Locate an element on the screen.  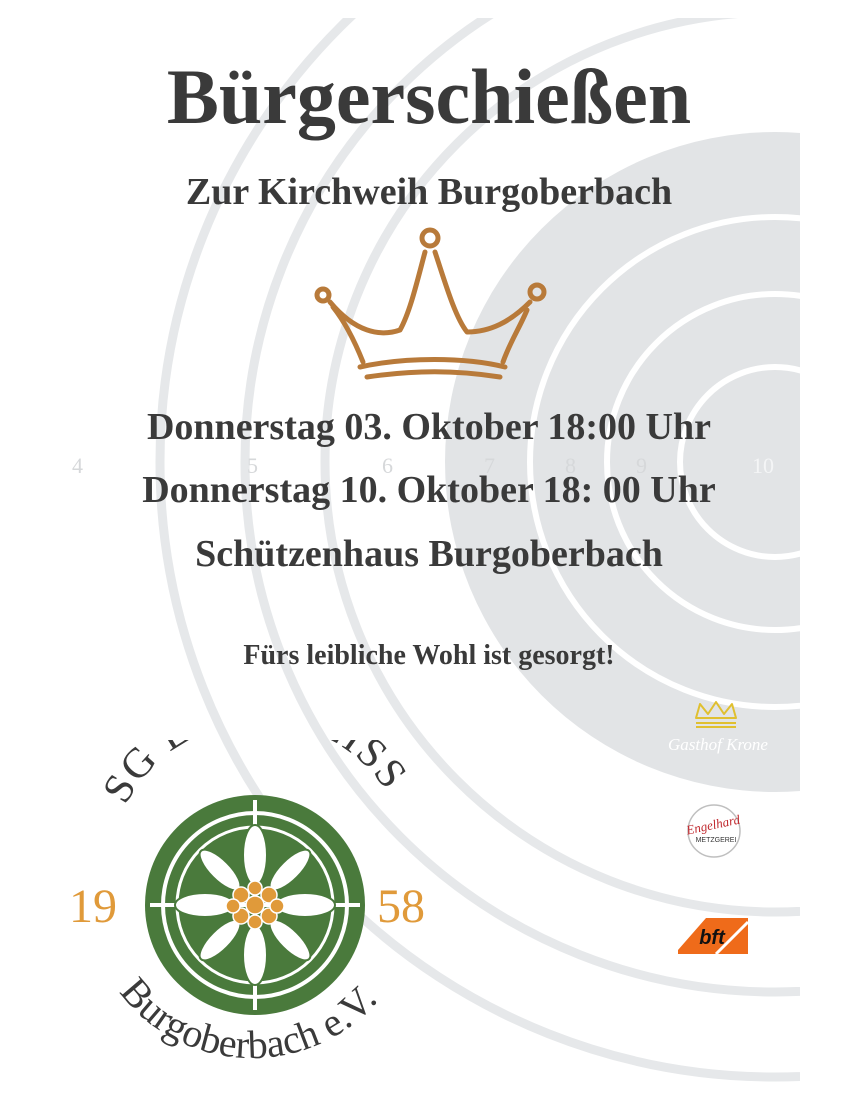
poster-title: Bürgerschießen is located at coordinates (429, 96).